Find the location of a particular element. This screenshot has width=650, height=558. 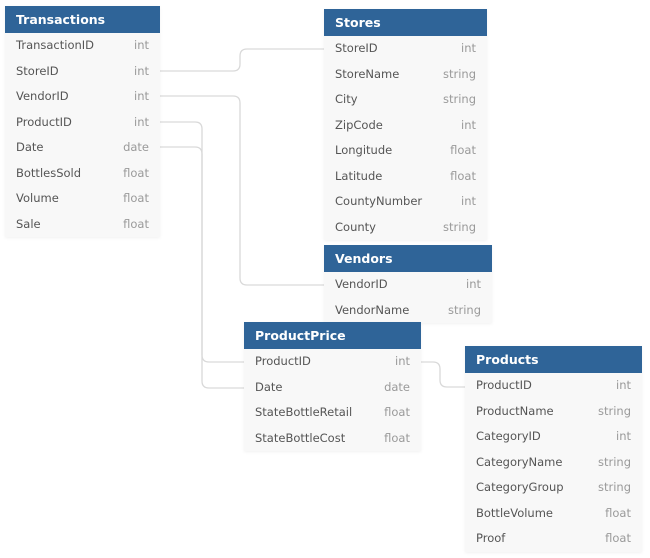

field-row: StateBottleCost float is located at coordinates (332, 439).